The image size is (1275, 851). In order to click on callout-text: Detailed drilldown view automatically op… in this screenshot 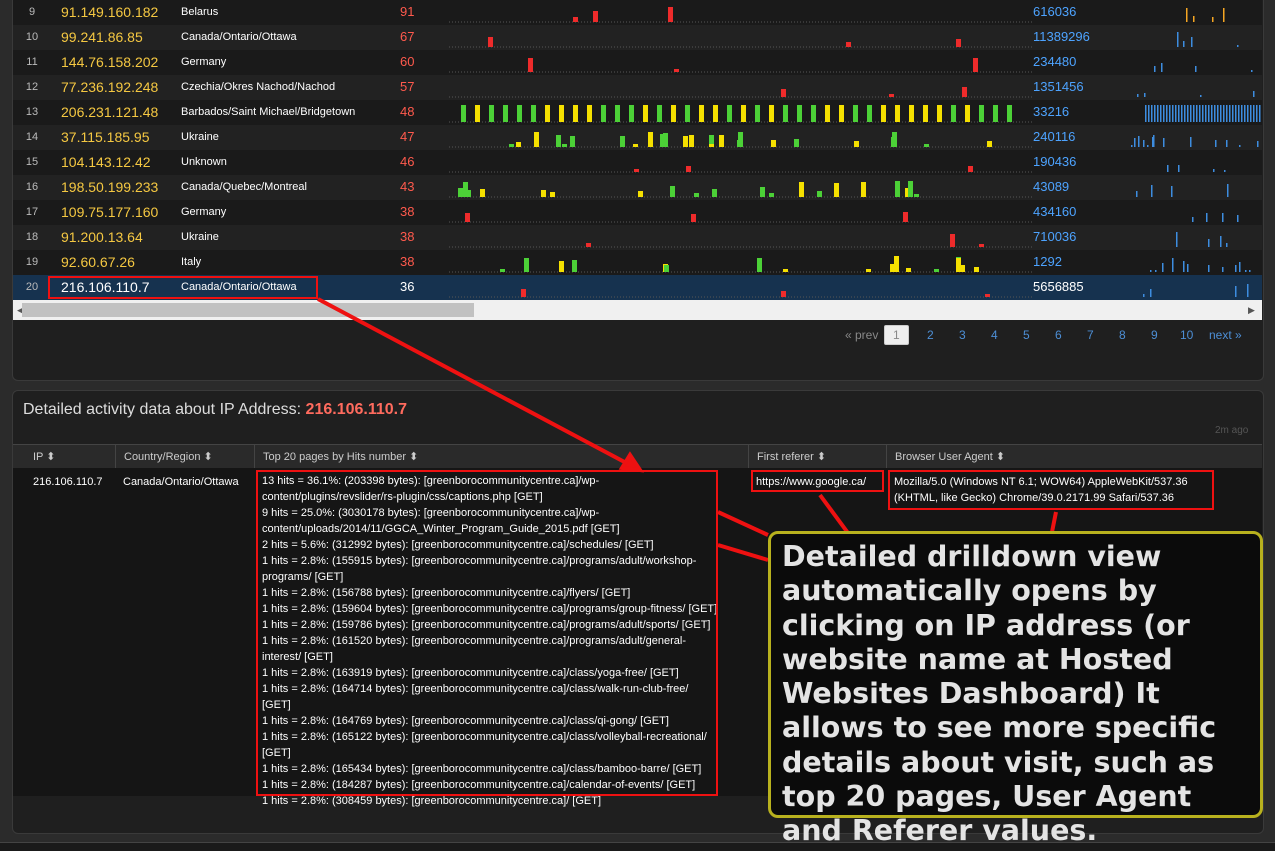, I will do `click(999, 694)`.